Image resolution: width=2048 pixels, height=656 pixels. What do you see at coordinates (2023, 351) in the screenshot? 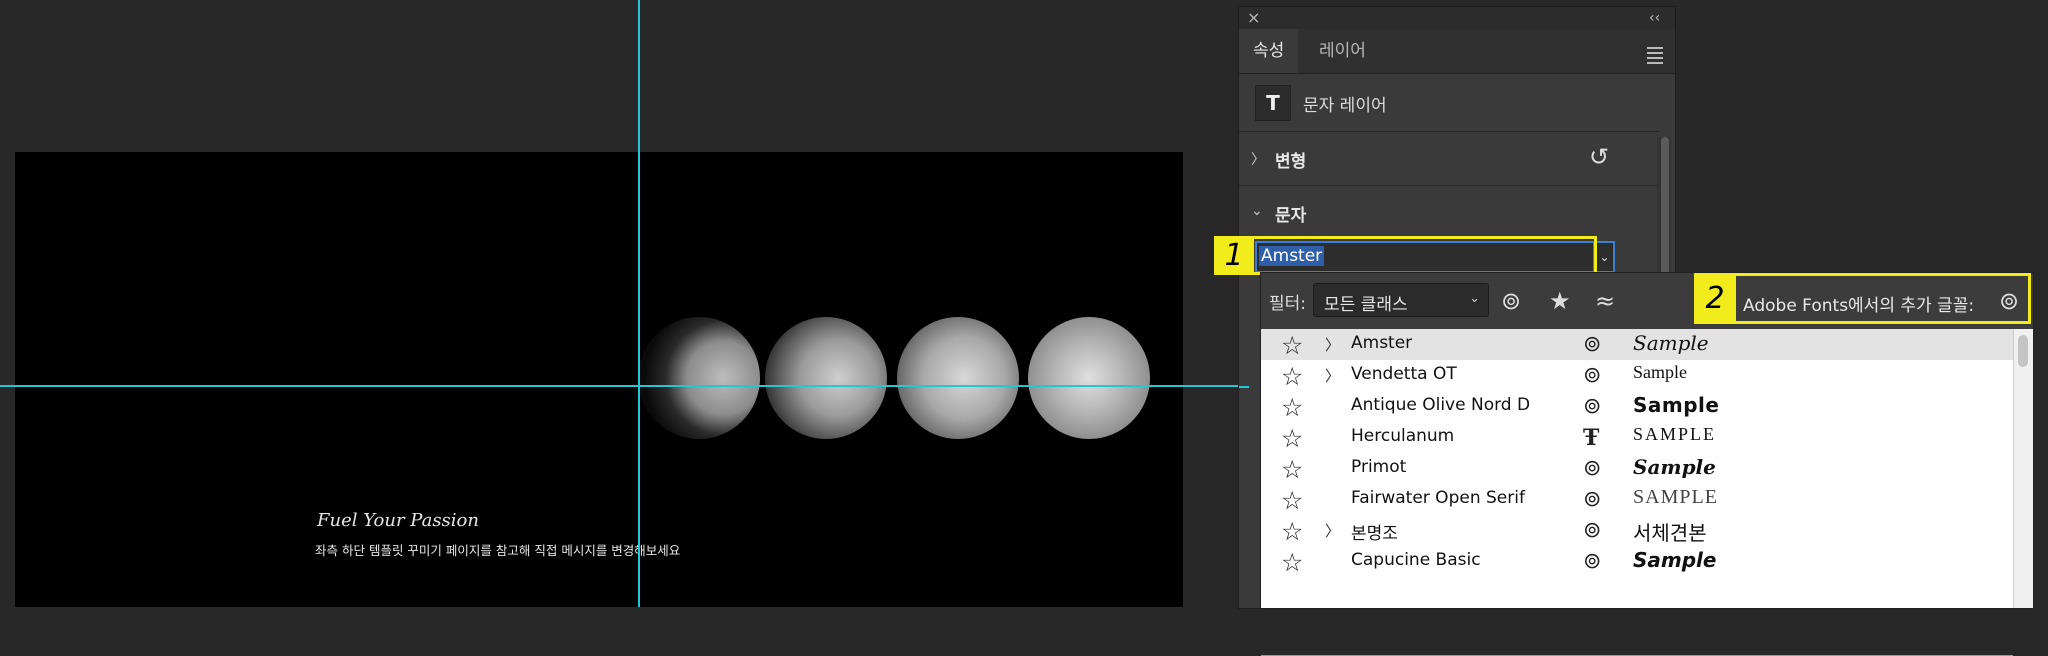
I see `font-list-scrollbar-thumb` at bounding box center [2023, 351].